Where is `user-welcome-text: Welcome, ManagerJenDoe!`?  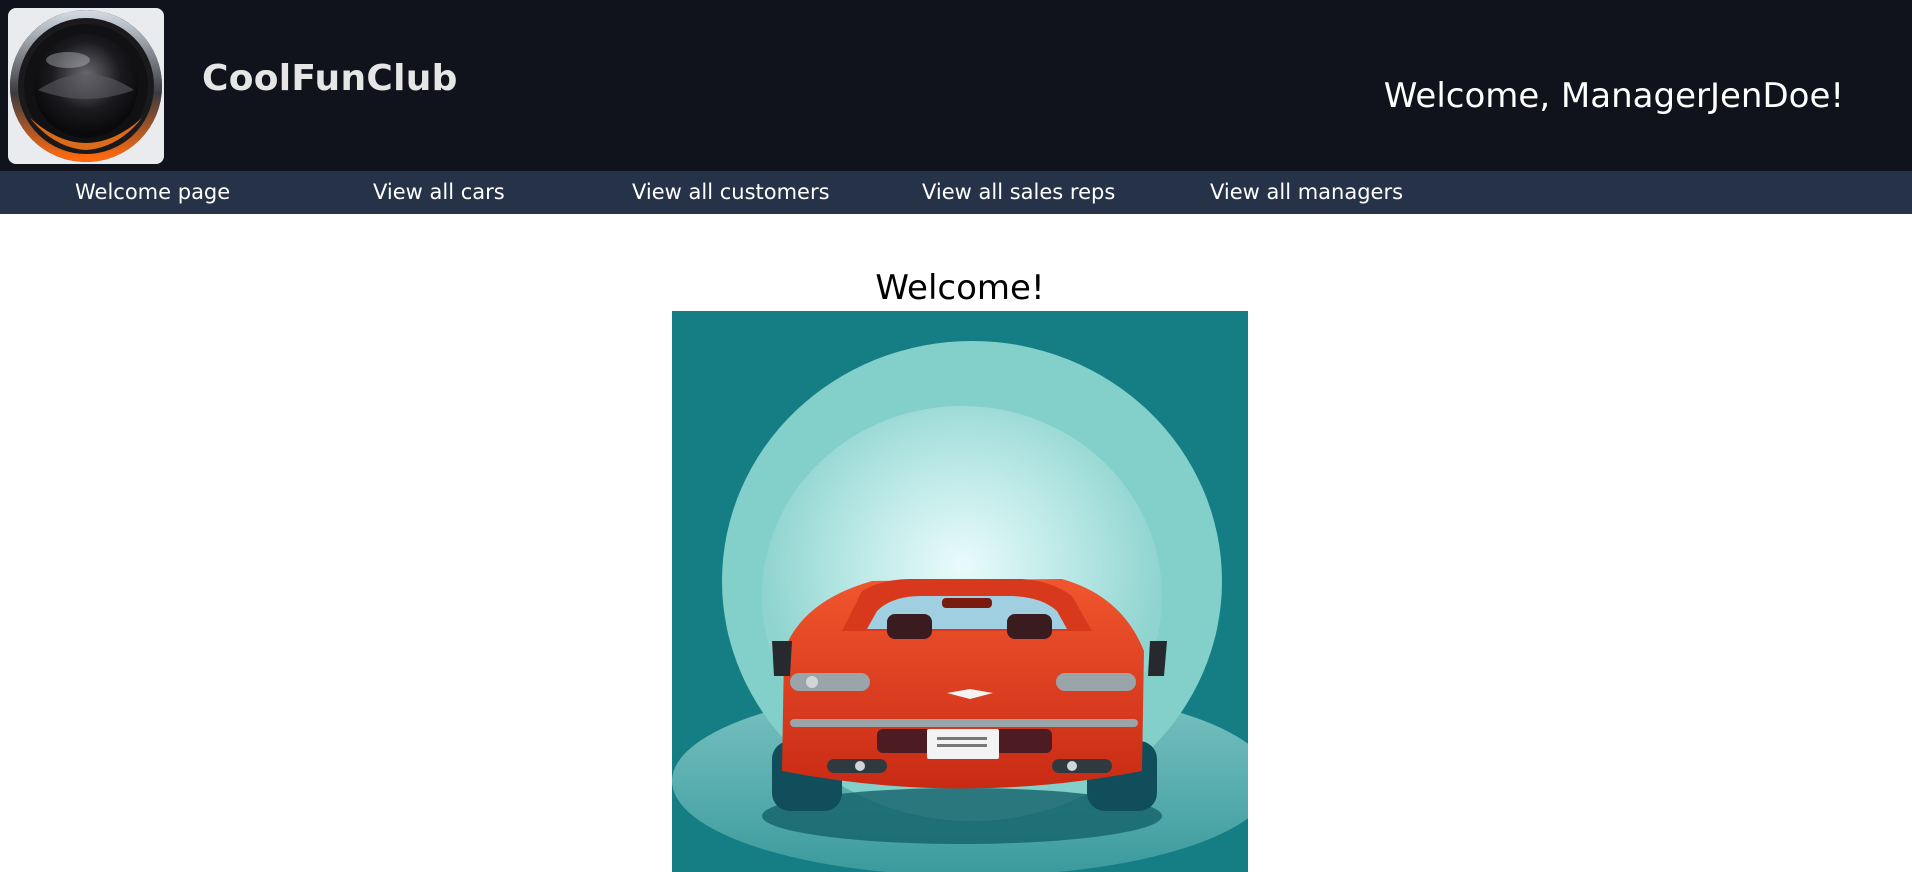
user-welcome-text: Welcome, ManagerJenDoe! is located at coordinates (1613, 96).